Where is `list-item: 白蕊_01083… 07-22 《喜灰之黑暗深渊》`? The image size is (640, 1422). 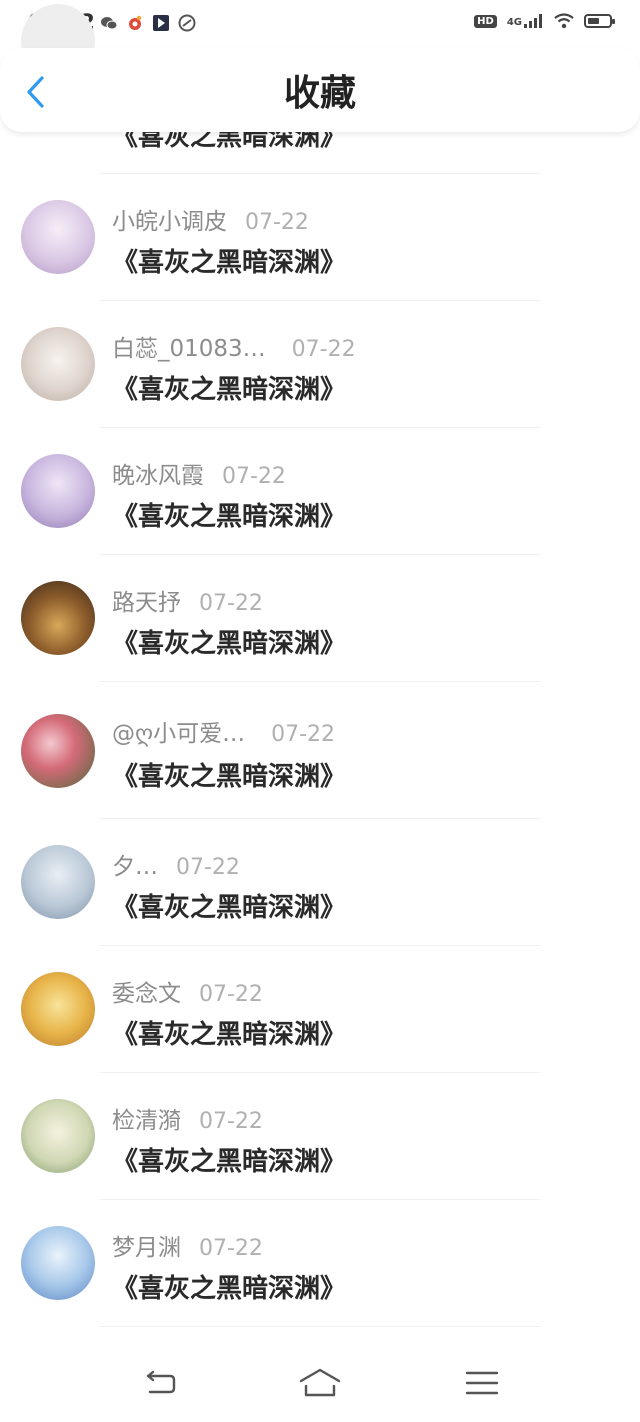 list-item: 白蕊_01083… 07-22 《喜灰之黑暗深渊》 is located at coordinates (320, 364).